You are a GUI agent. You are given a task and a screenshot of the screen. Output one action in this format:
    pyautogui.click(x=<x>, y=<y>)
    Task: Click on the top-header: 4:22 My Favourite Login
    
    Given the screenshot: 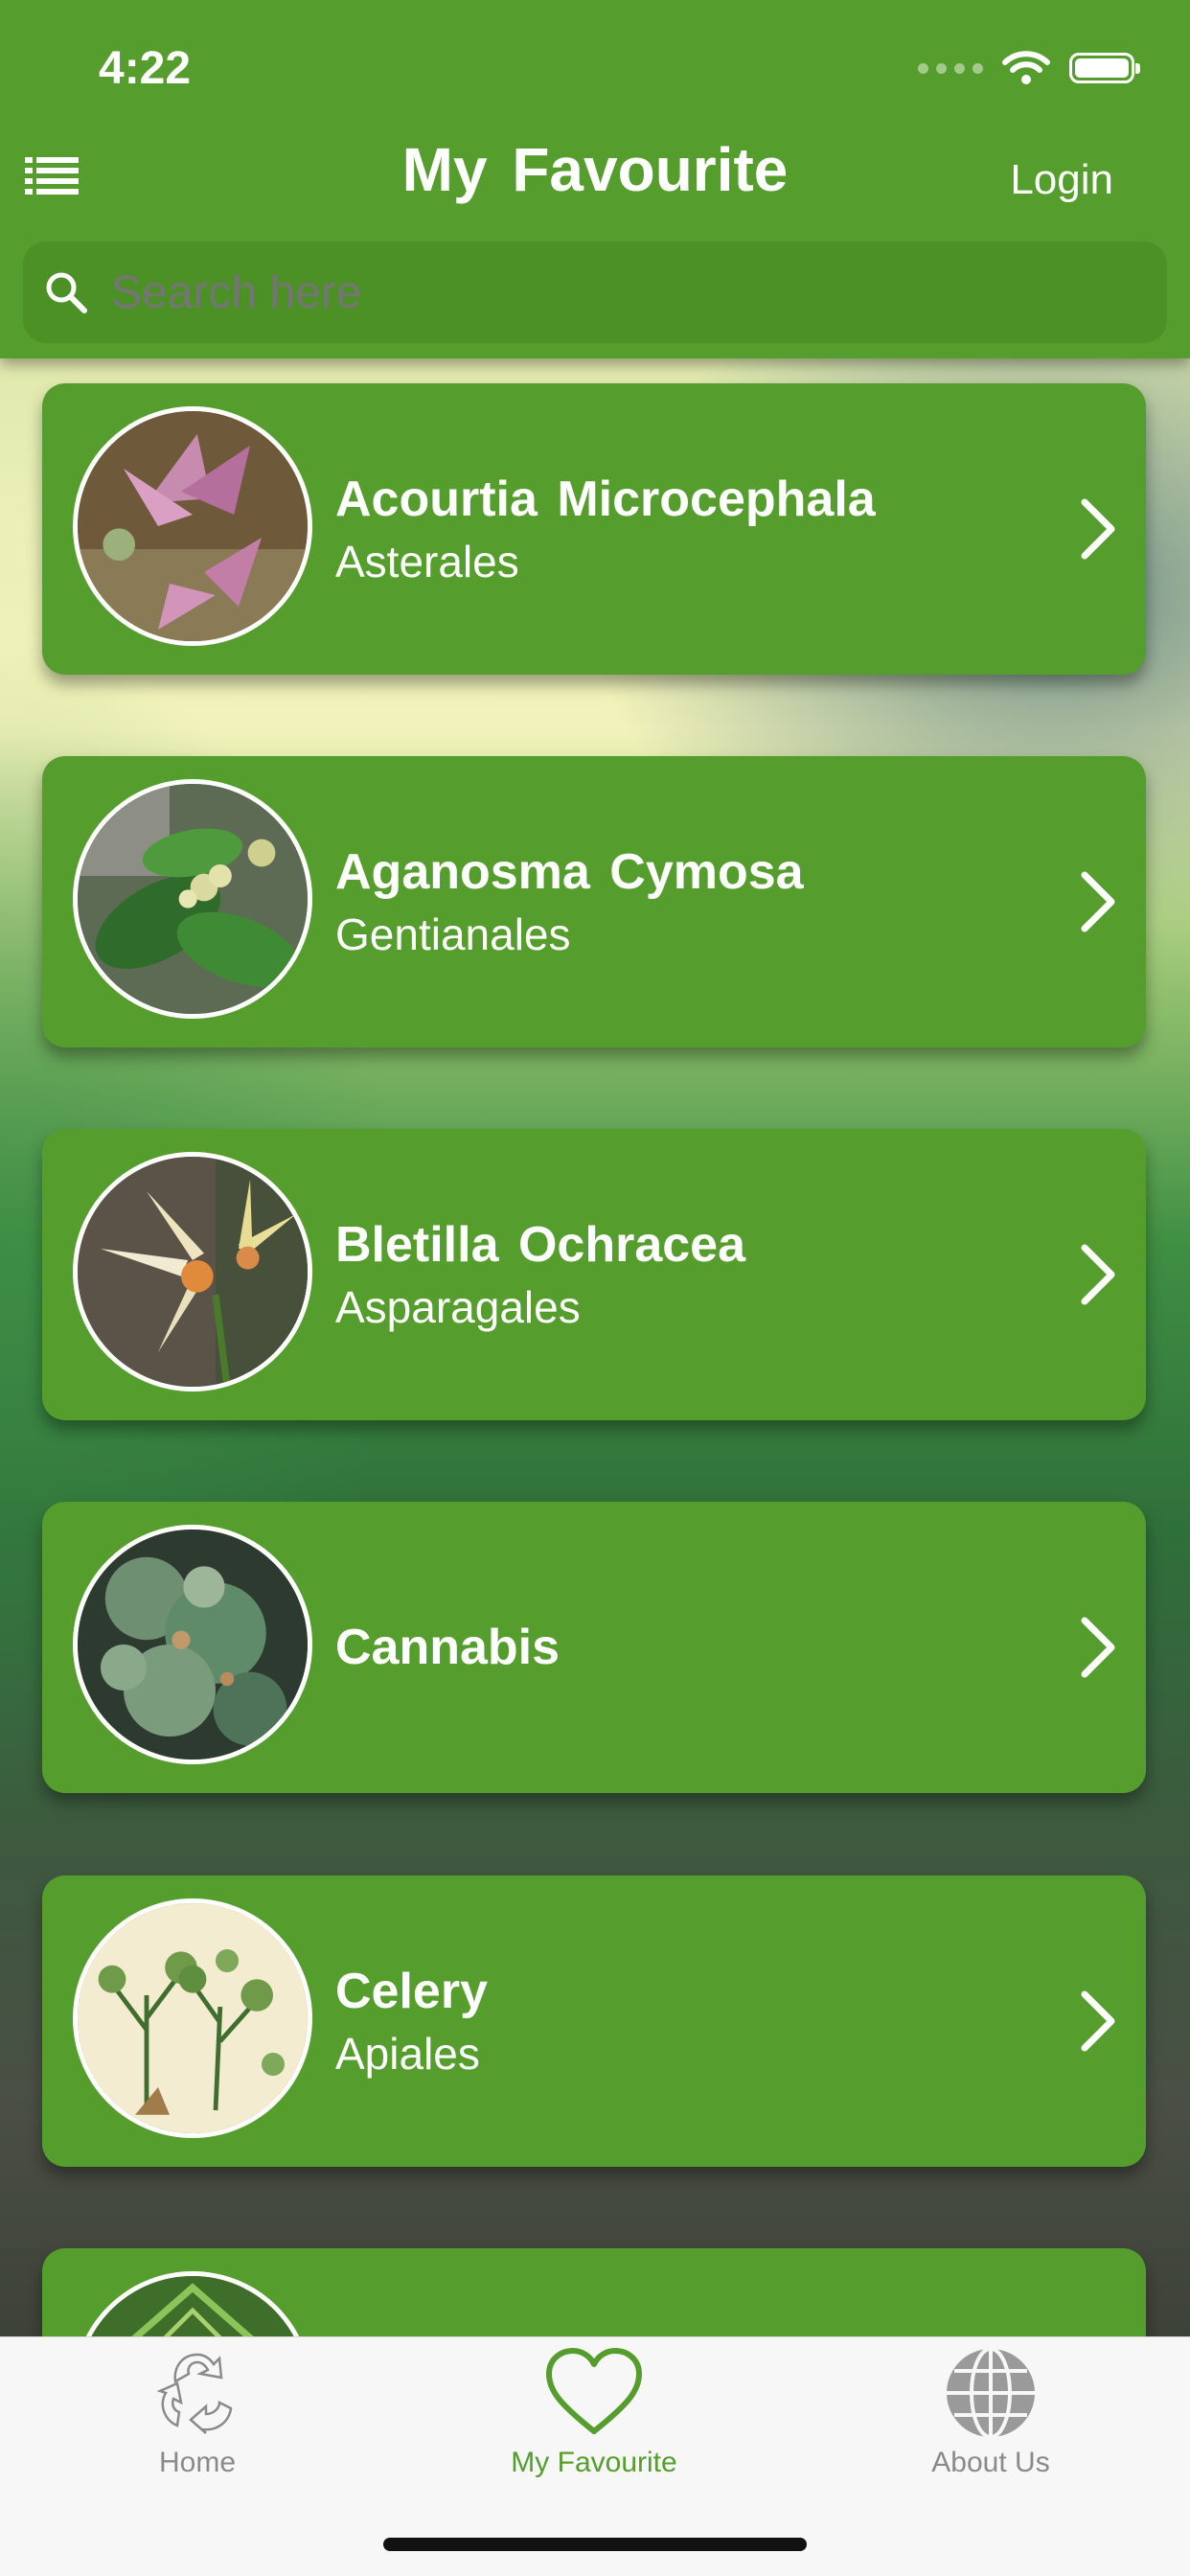 What is the action you would take?
    pyautogui.click(x=595, y=179)
    